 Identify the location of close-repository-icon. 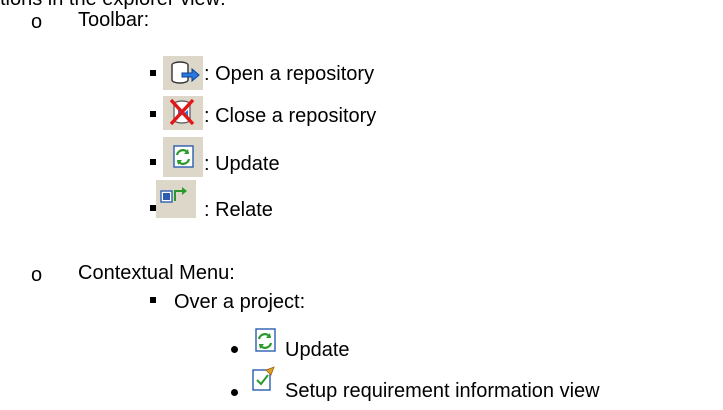
(183, 113).